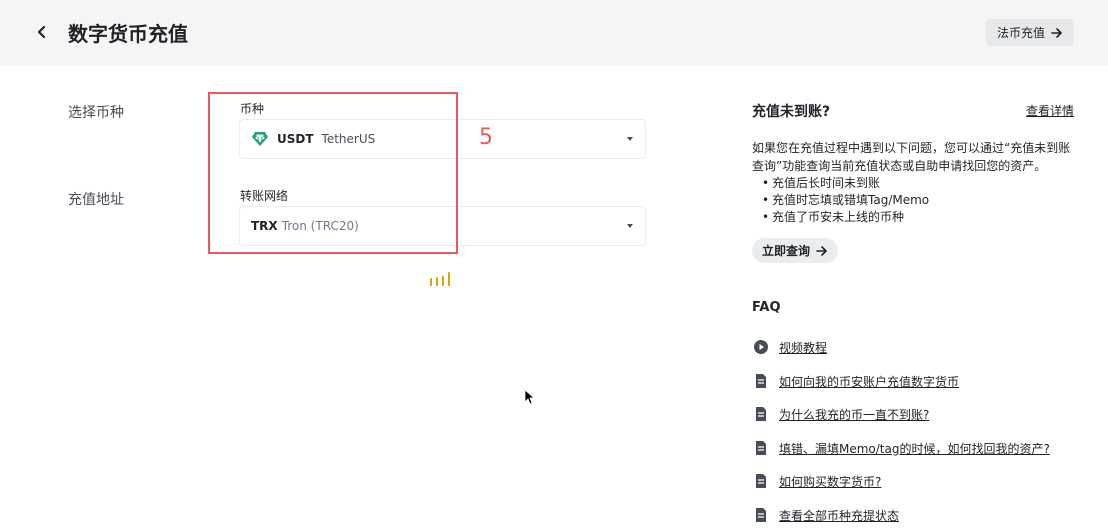 Image resolution: width=1108 pixels, height=530 pixels. Describe the element at coordinates (333, 173) in the screenshot. I see `annotation-highlight-box` at that location.